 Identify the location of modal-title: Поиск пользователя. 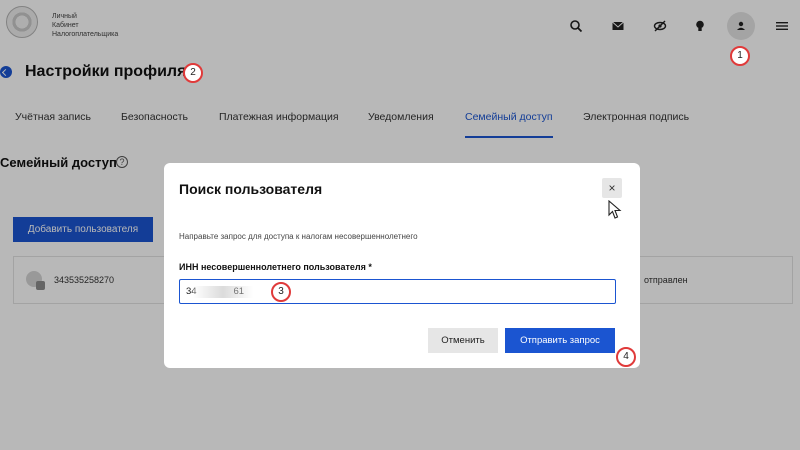
(251, 189).